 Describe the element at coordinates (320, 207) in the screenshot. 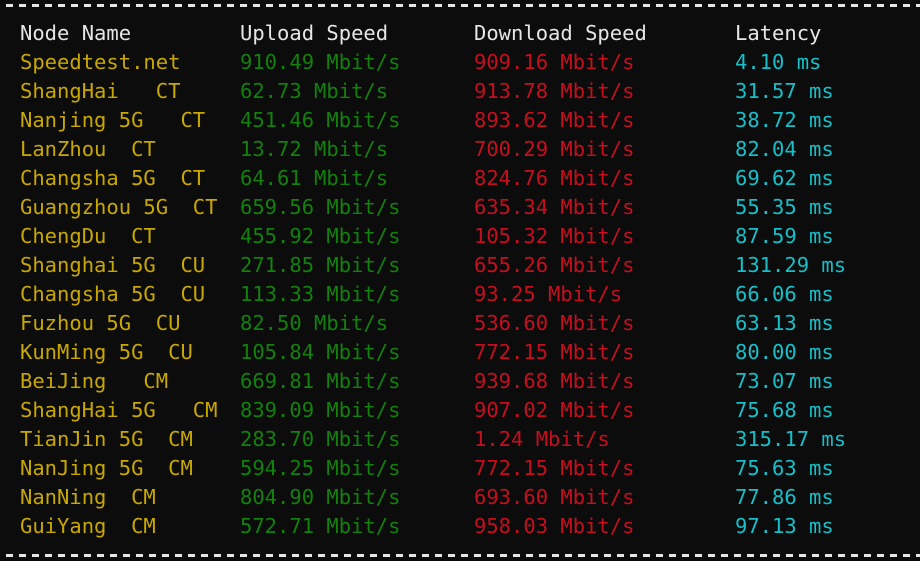

I see `upload-speed-cell: 659.56 Mbit/s` at that location.